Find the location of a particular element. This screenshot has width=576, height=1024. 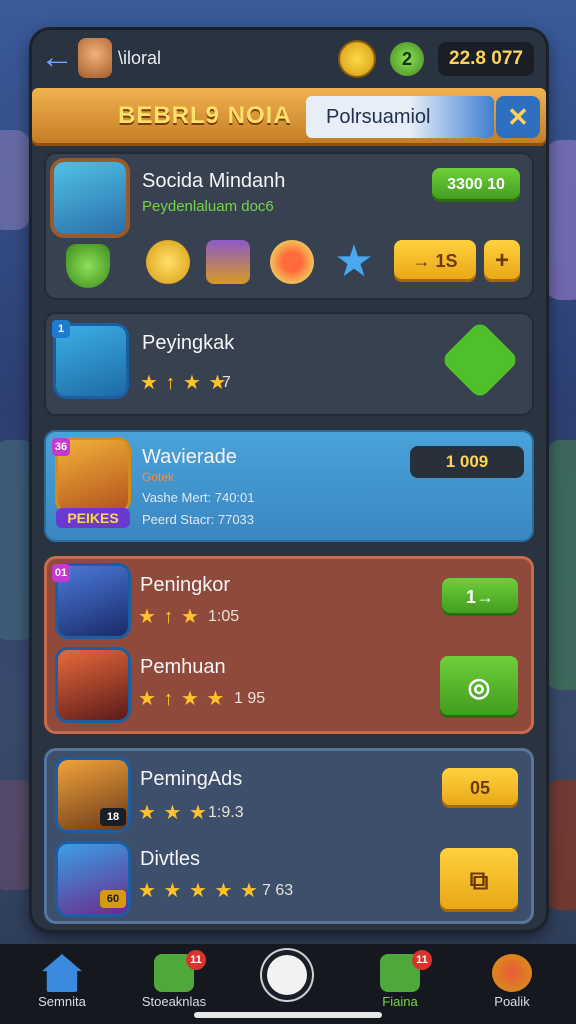

currency-score: 22.8 077 is located at coordinates (486, 59).